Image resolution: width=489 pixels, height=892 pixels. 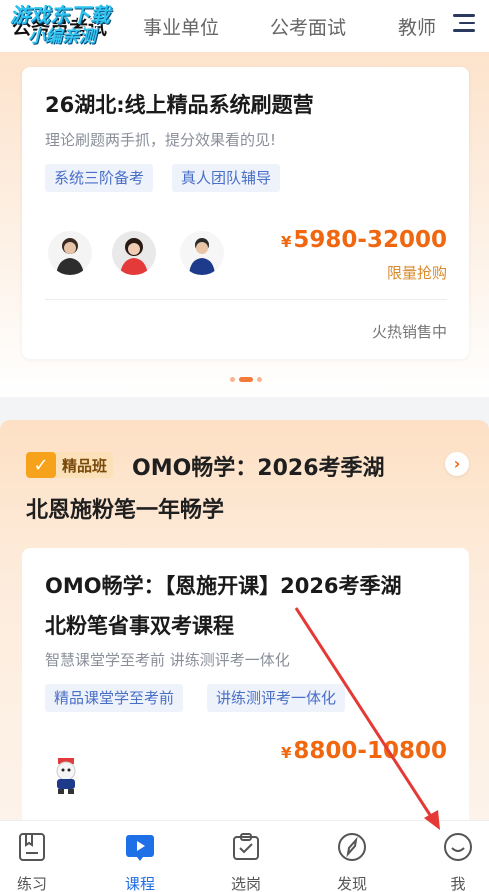 I want to click on course-tag: 系统三阶备考, so click(x=99, y=178).